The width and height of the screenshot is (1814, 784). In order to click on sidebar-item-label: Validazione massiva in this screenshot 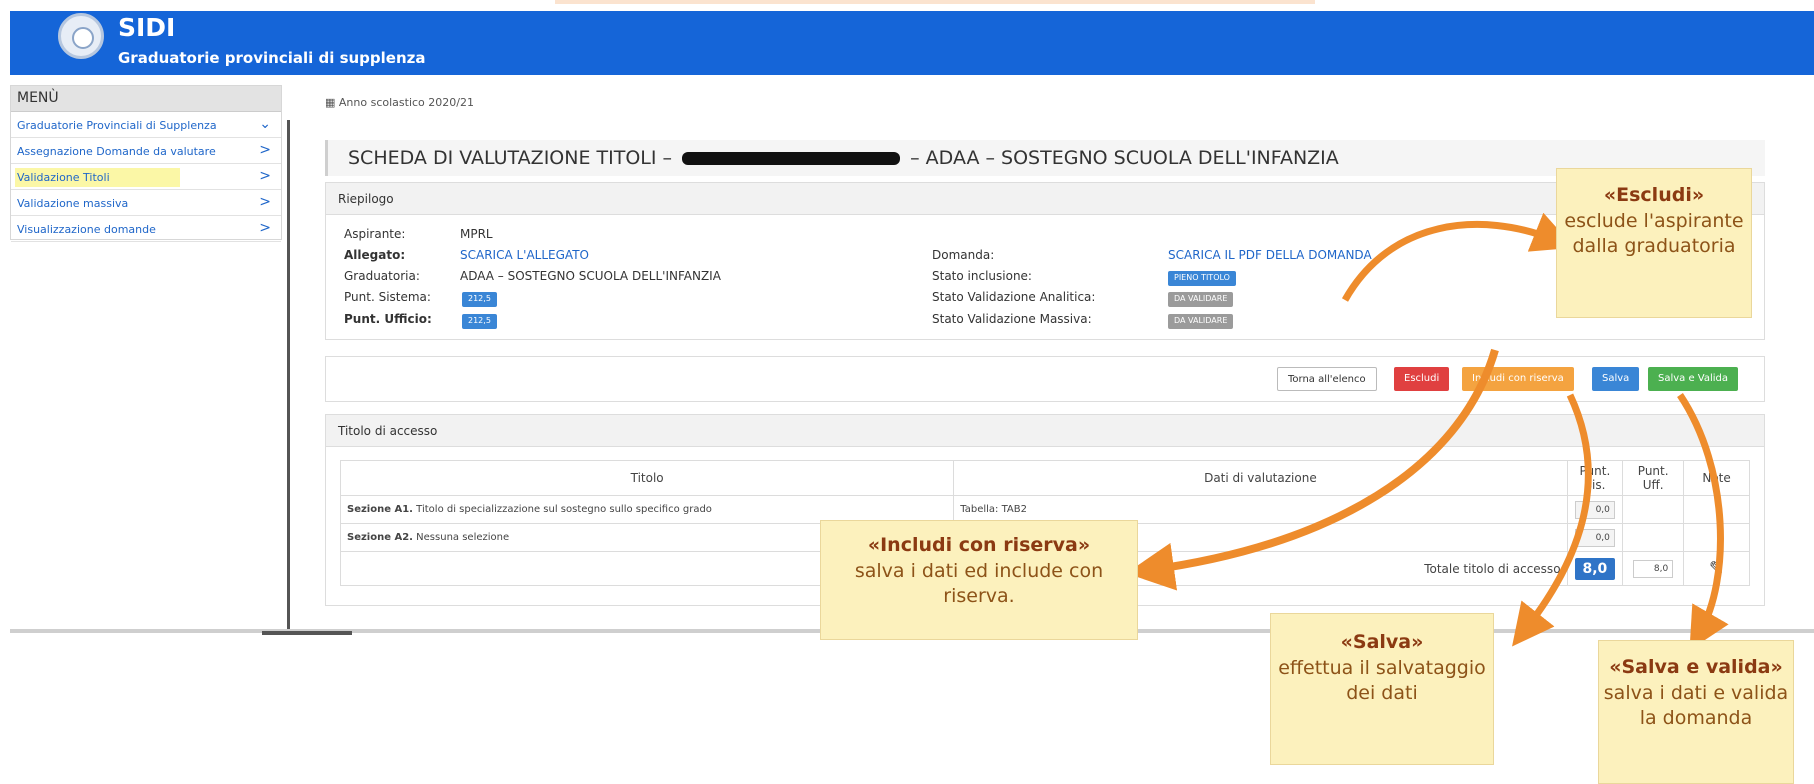, I will do `click(73, 203)`.